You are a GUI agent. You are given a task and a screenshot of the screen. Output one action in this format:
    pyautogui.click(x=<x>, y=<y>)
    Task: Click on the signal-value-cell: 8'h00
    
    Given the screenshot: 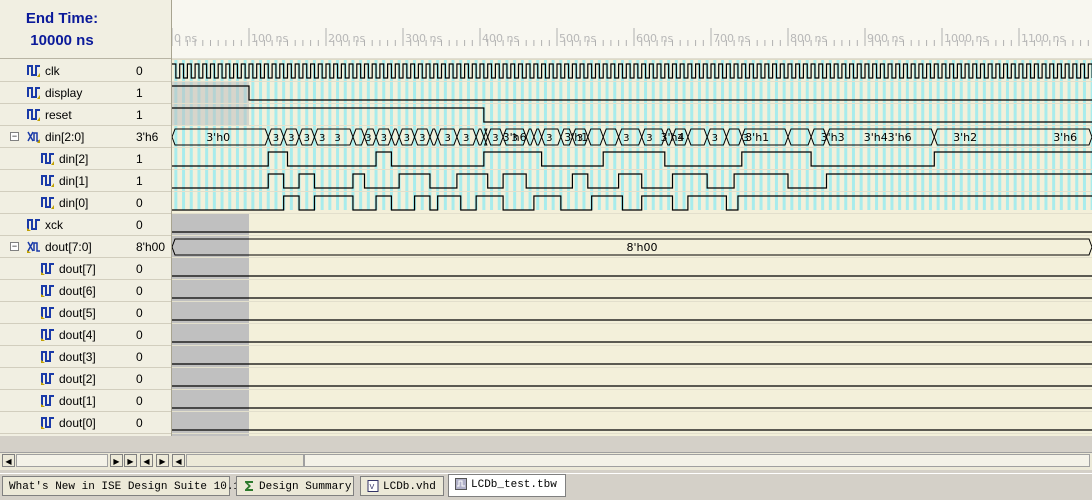 What is the action you would take?
    pyautogui.click(x=147, y=247)
    